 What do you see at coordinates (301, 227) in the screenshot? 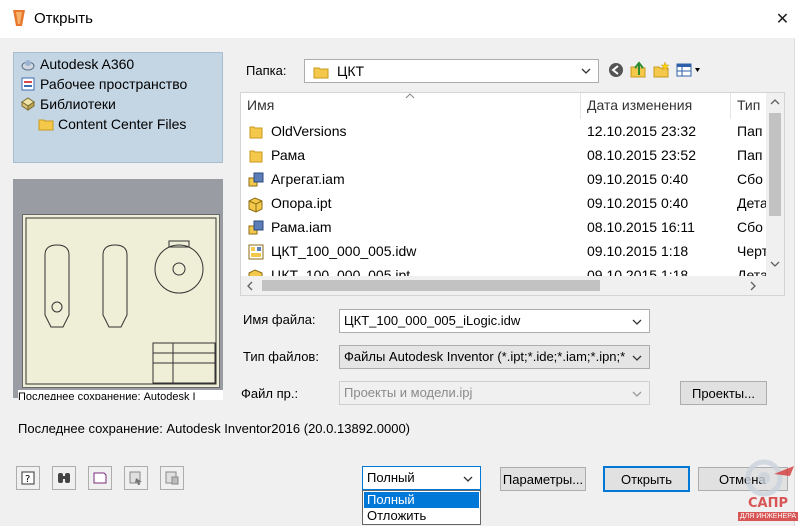
I see `file-name: Рама.iam` at bounding box center [301, 227].